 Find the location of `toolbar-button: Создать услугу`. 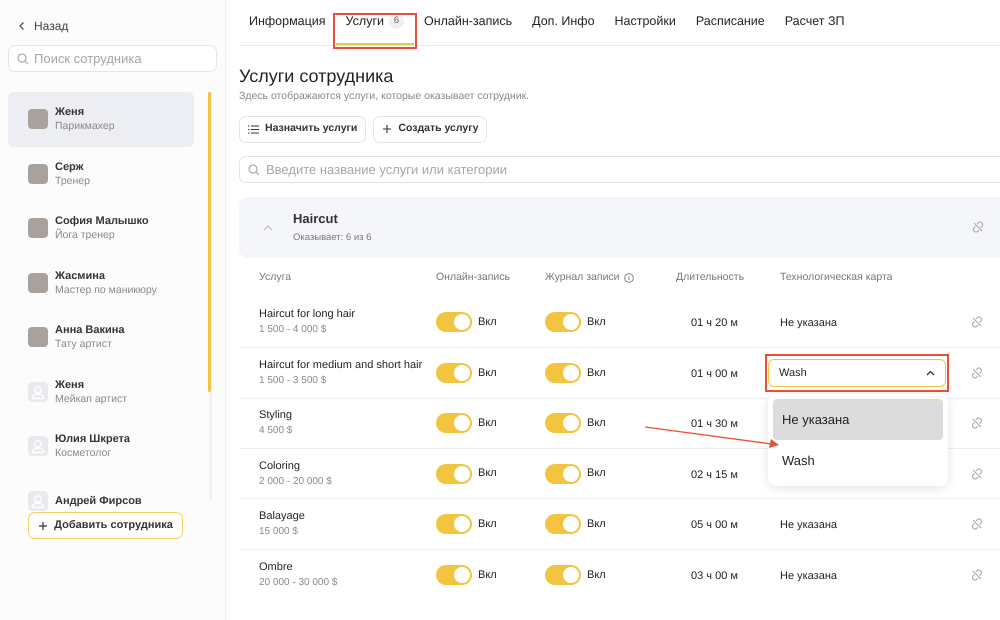

toolbar-button: Создать услугу is located at coordinates (430, 129).